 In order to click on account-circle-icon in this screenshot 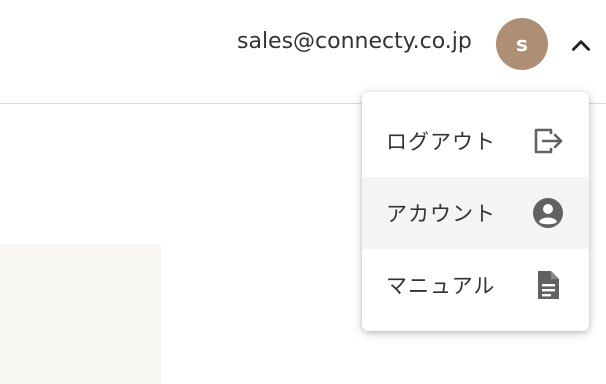, I will do `click(548, 213)`.